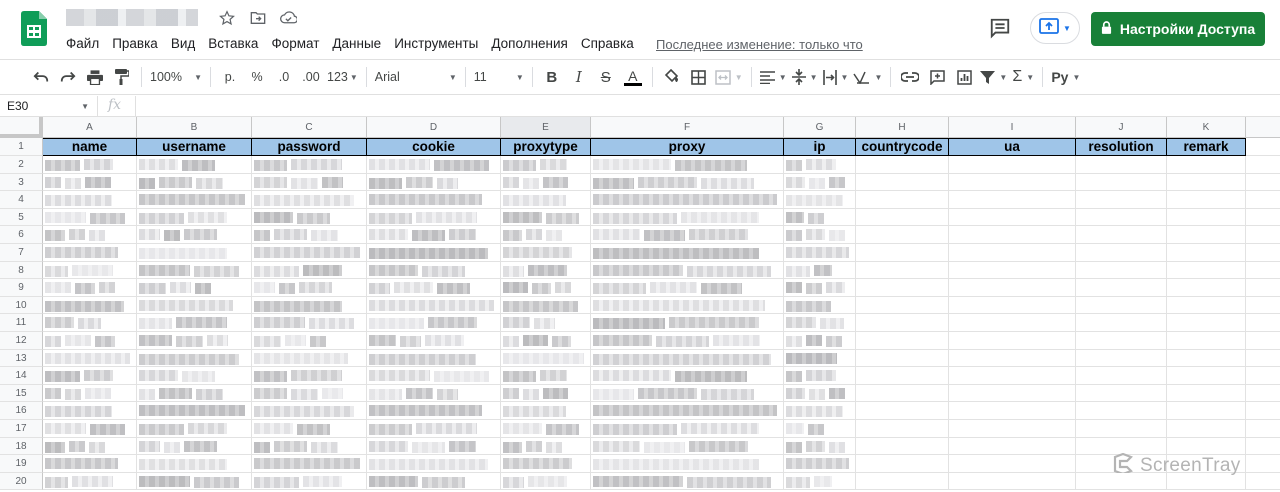 The width and height of the screenshot is (1280, 492). What do you see at coordinates (1055, 28) in the screenshot?
I see `present-button: ▼` at bounding box center [1055, 28].